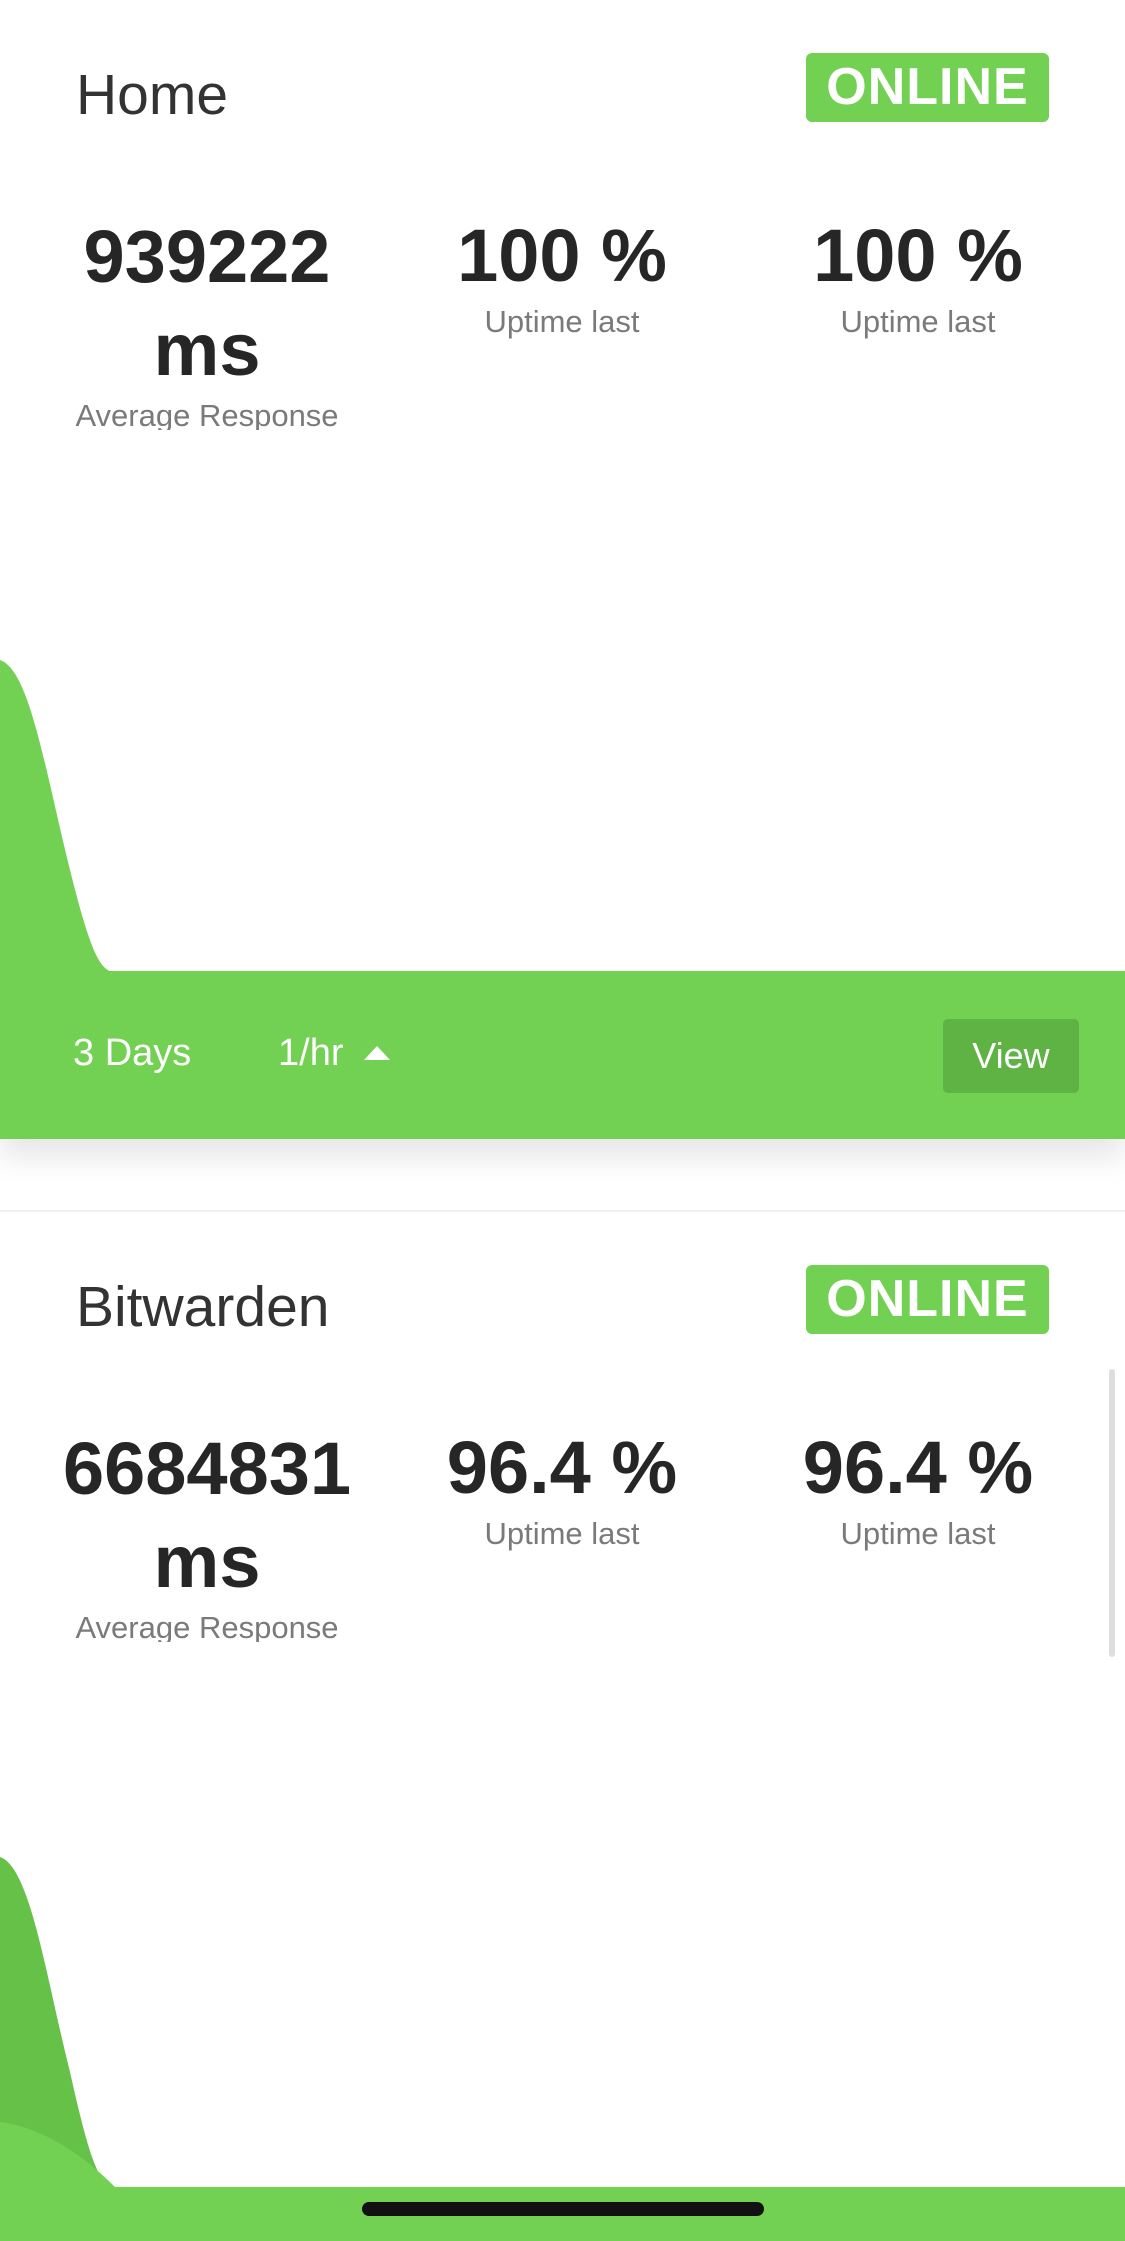 The height and width of the screenshot is (2241, 1125). What do you see at coordinates (207, 256) in the screenshot?
I see `avg-response-value: 939222` at bounding box center [207, 256].